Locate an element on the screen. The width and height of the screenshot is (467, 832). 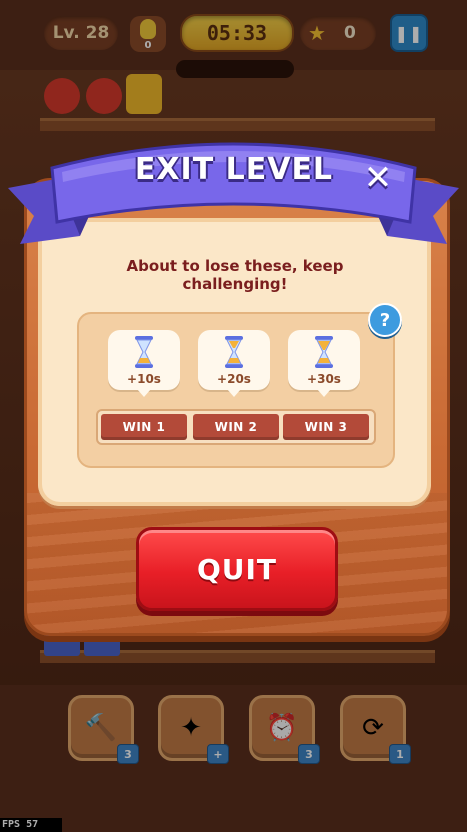
help-button: ? is located at coordinates (385, 320).